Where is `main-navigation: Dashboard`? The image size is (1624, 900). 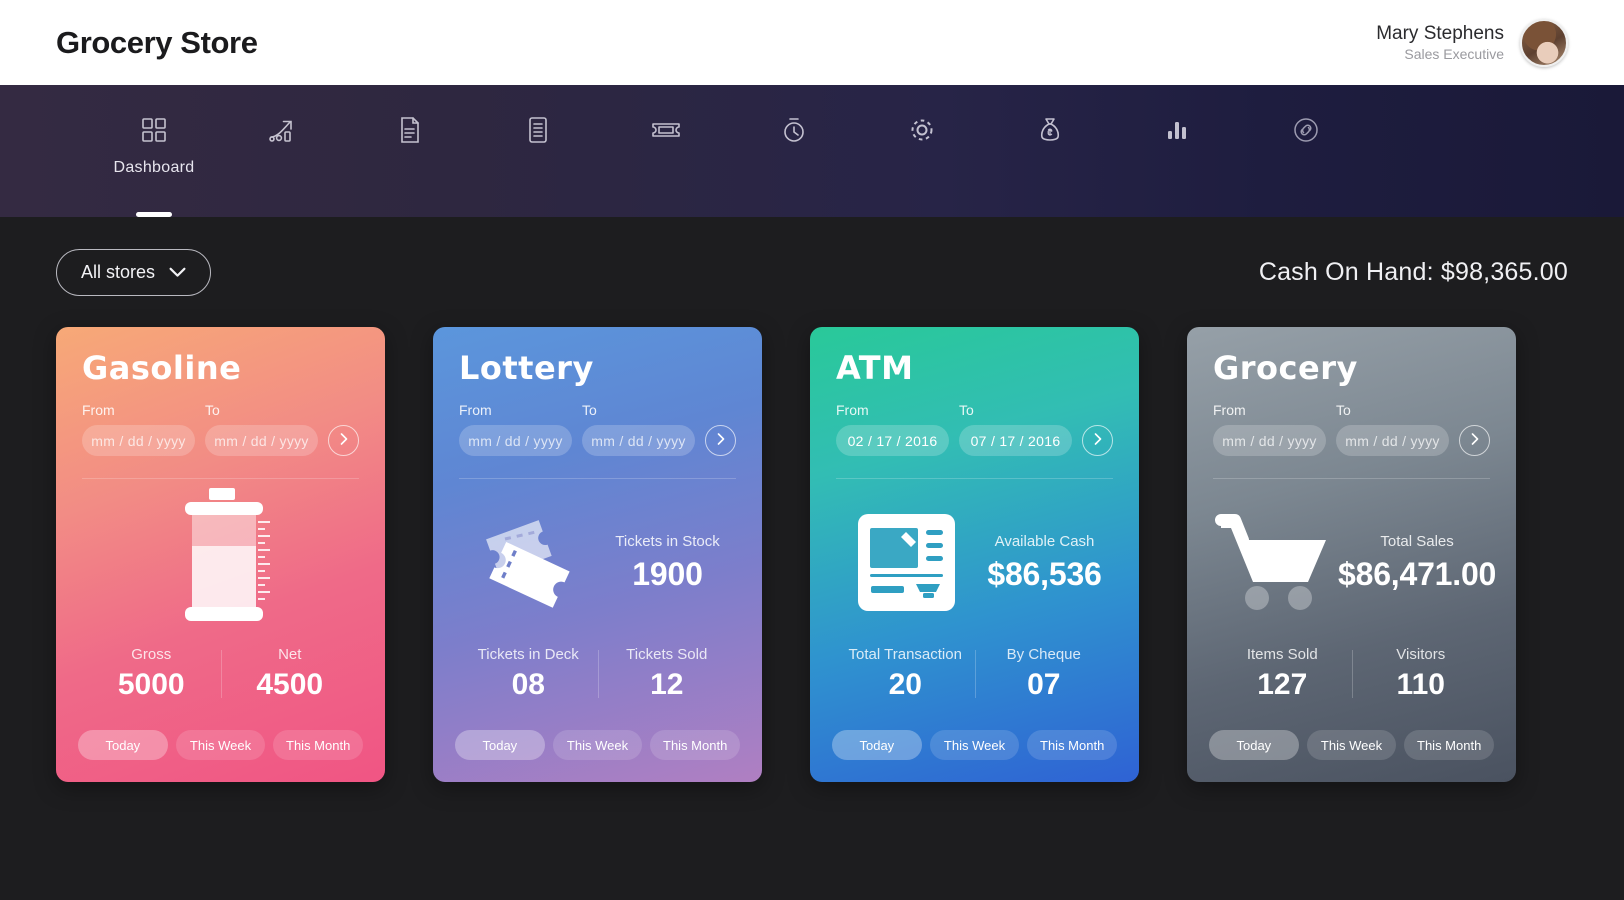
main-navigation: Dashboard is located at coordinates (812, 151).